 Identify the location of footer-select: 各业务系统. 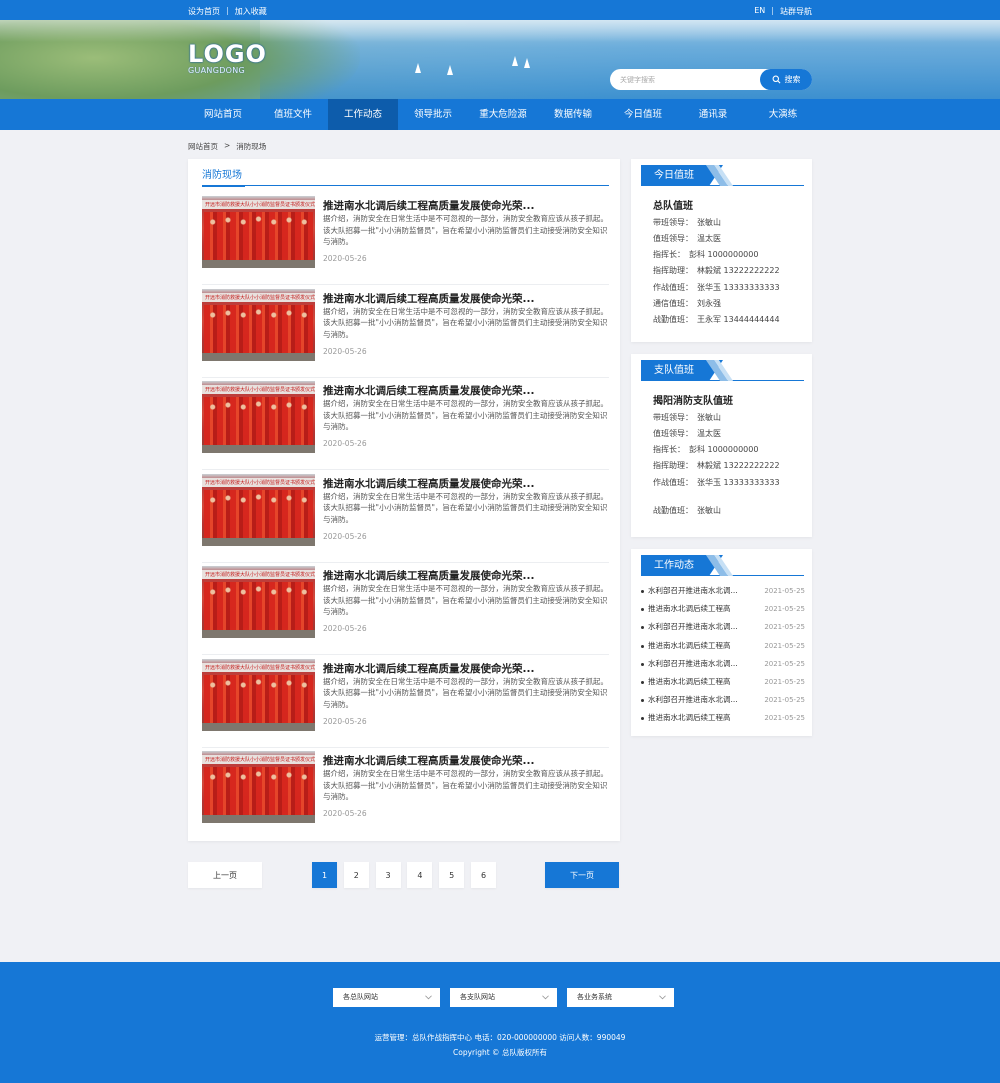
(620, 997).